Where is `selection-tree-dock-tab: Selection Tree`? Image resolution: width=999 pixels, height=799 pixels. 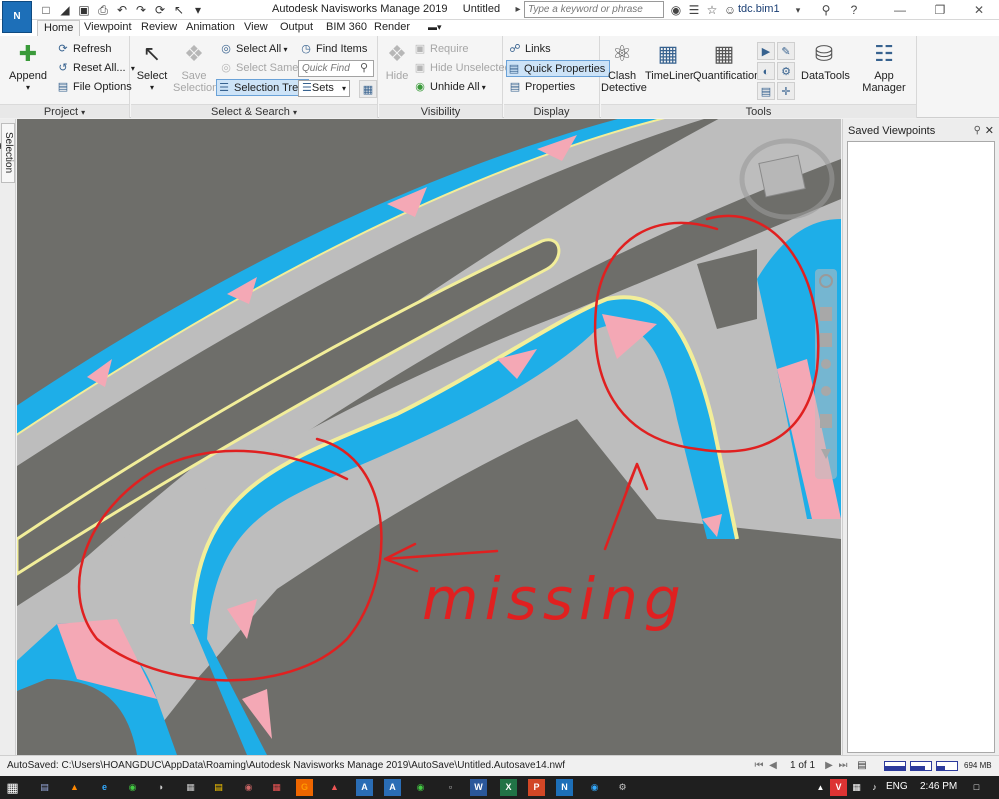
selection-tree-dock-tab: Selection Tree is located at coordinates (7, 153).